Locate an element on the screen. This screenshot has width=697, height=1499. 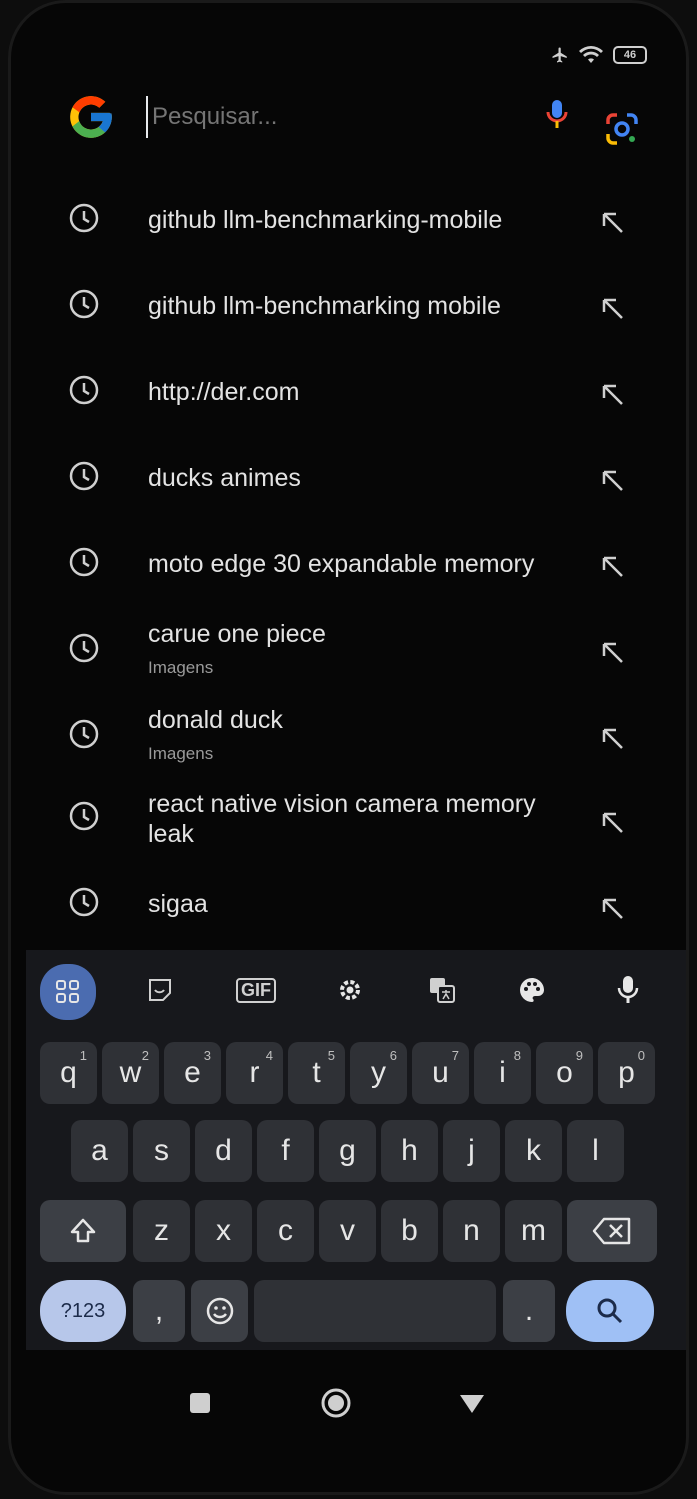
key-label: l is located at coordinates (595, 1150).